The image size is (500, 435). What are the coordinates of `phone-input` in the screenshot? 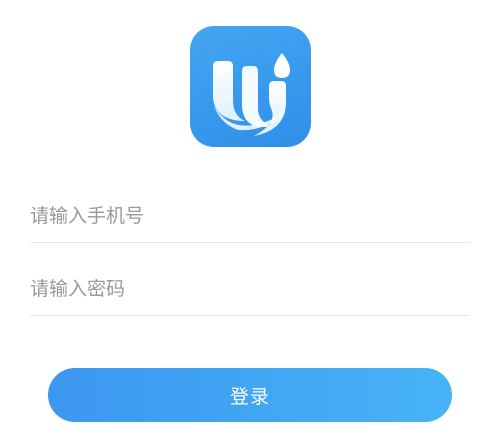 It's located at (250, 216).